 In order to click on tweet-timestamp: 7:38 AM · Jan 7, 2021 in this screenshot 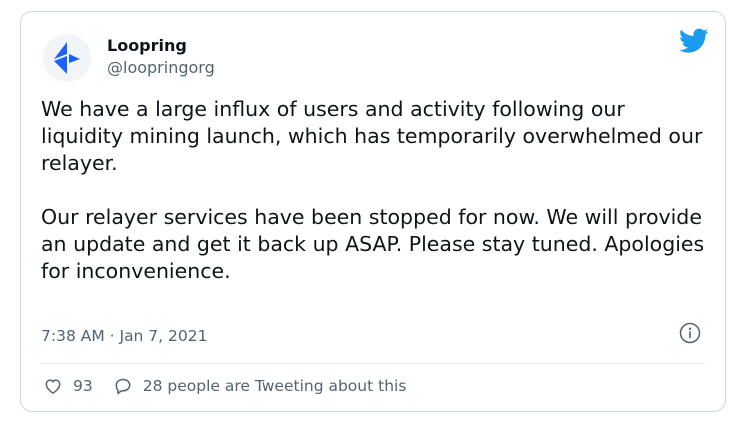, I will do `click(124, 336)`.